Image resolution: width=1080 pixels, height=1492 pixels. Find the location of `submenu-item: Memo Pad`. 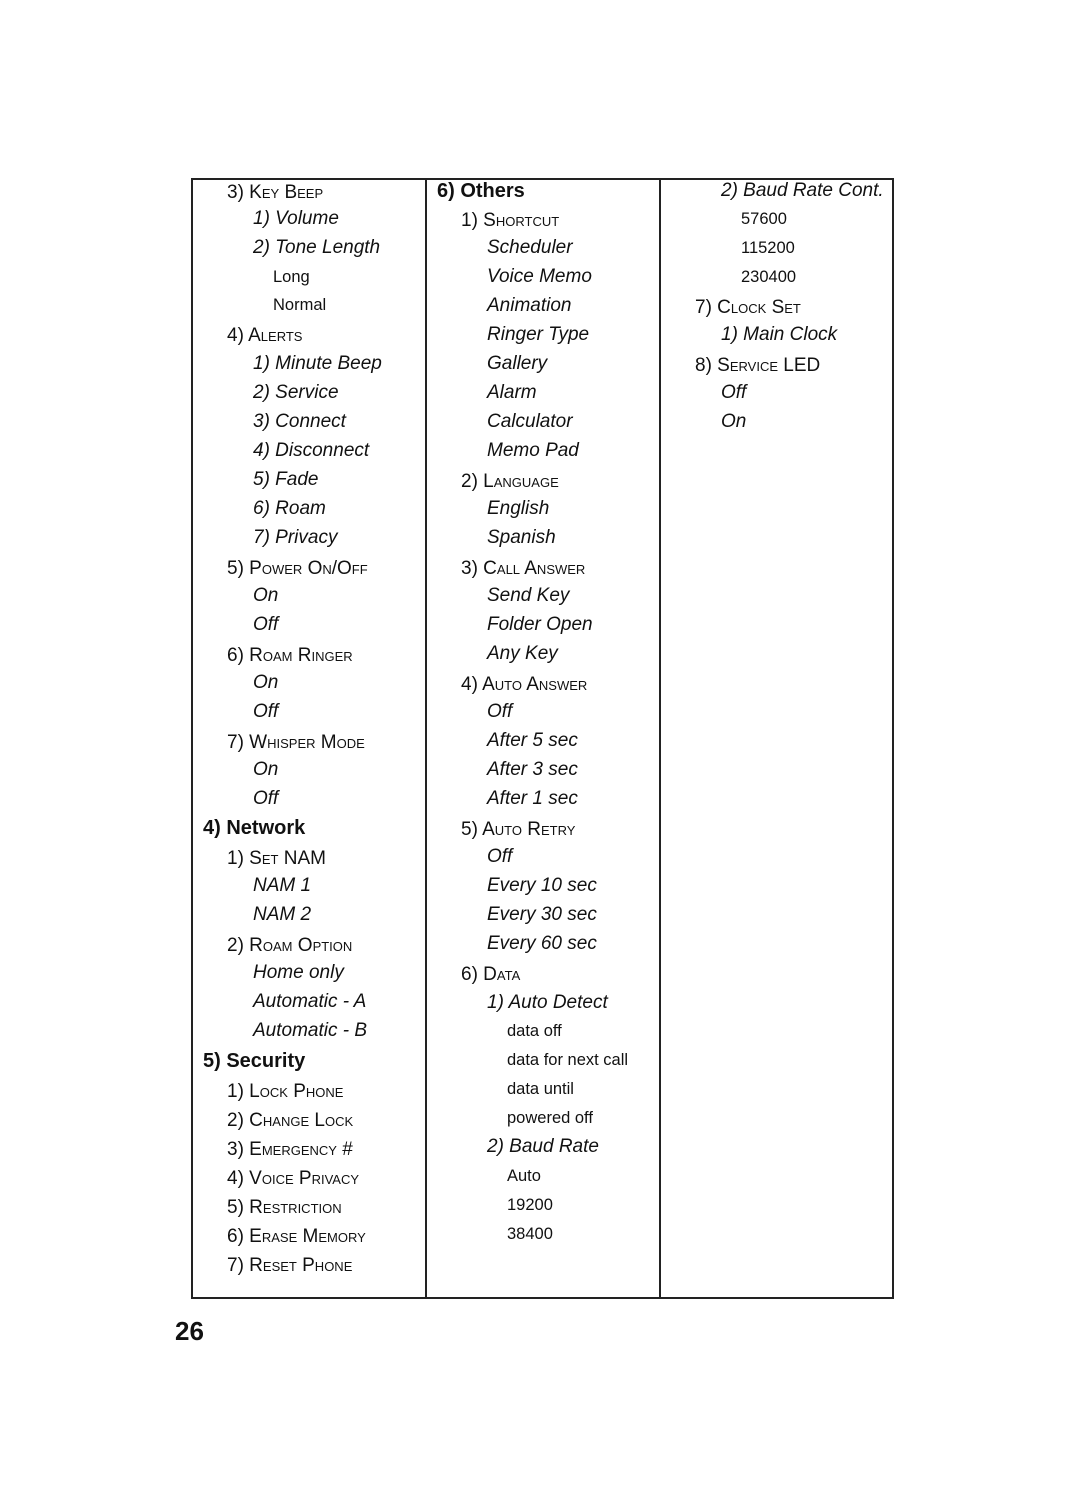

submenu-item: Memo Pad is located at coordinates (533, 450).